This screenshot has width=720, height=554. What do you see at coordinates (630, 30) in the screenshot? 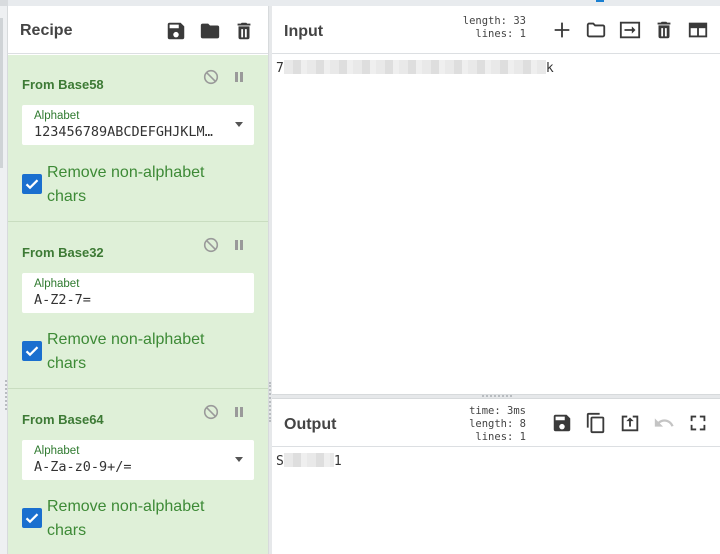
I see `input-arrow-icon` at bounding box center [630, 30].